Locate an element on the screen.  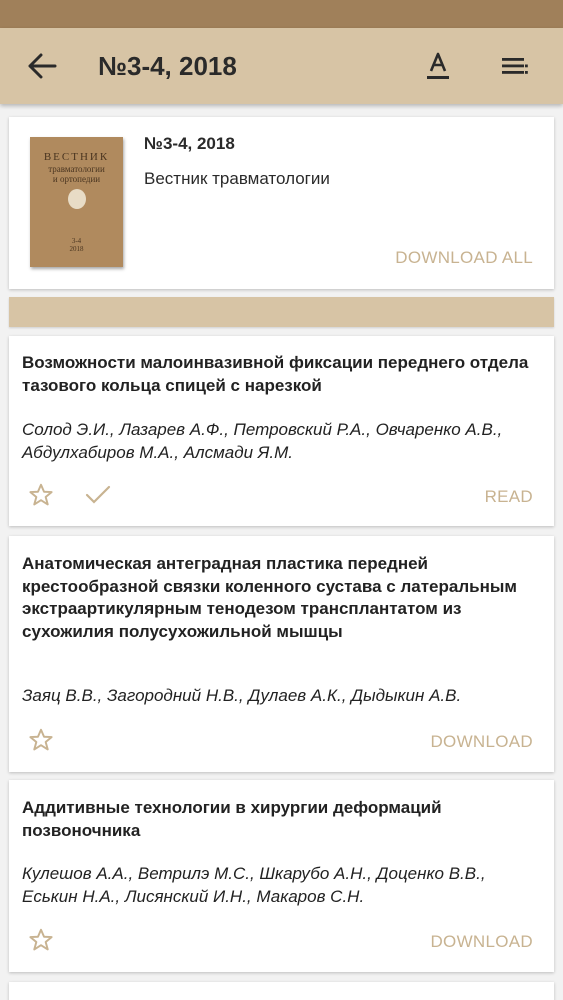
journal-name: Вестник травматологии is located at coordinates (237, 178).